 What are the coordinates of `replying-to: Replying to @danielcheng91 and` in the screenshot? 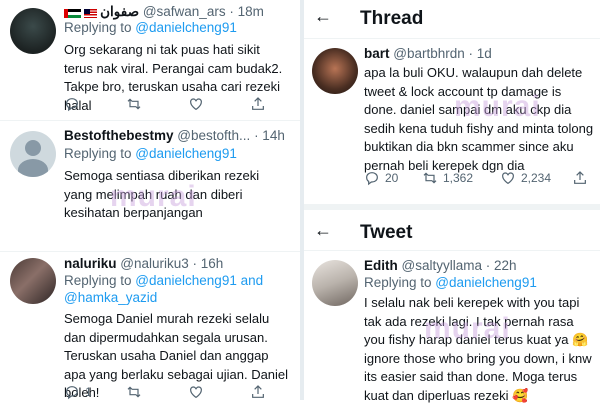 It's located at (163, 280).